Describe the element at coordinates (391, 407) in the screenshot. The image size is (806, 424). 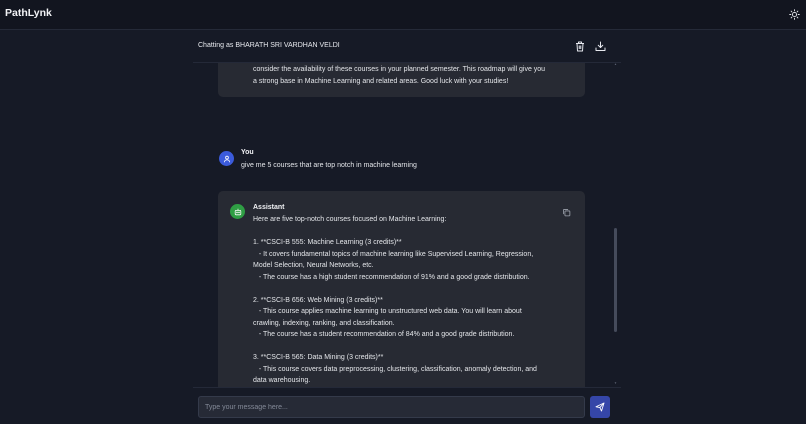
I see `message-input` at that location.